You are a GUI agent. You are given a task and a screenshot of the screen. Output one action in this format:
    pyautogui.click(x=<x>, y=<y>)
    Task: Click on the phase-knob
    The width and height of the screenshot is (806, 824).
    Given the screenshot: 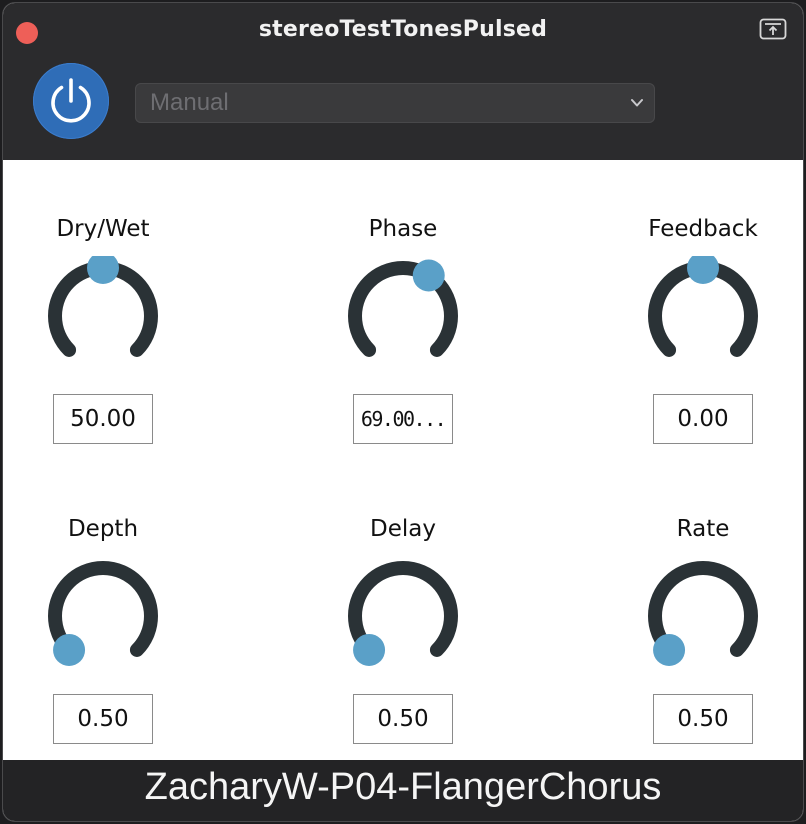 What is the action you would take?
    pyautogui.click(x=403, y=316)
    